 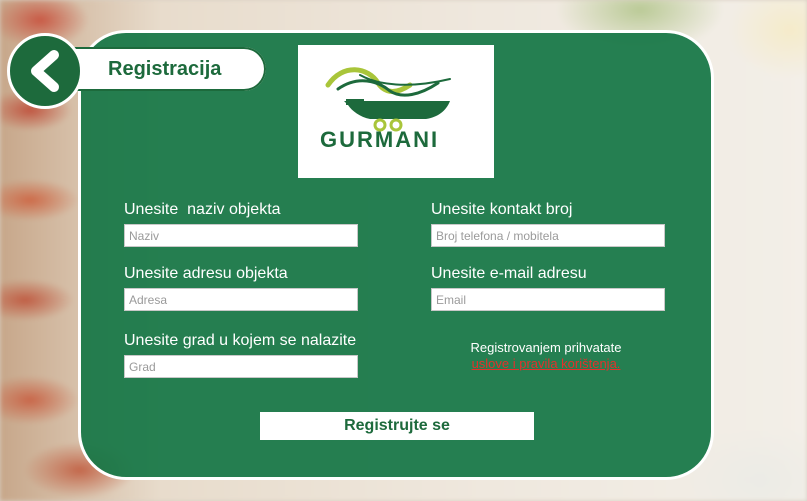 I want to click on email-label: Unesite e-mail adresu, so click(x=509, y=273).